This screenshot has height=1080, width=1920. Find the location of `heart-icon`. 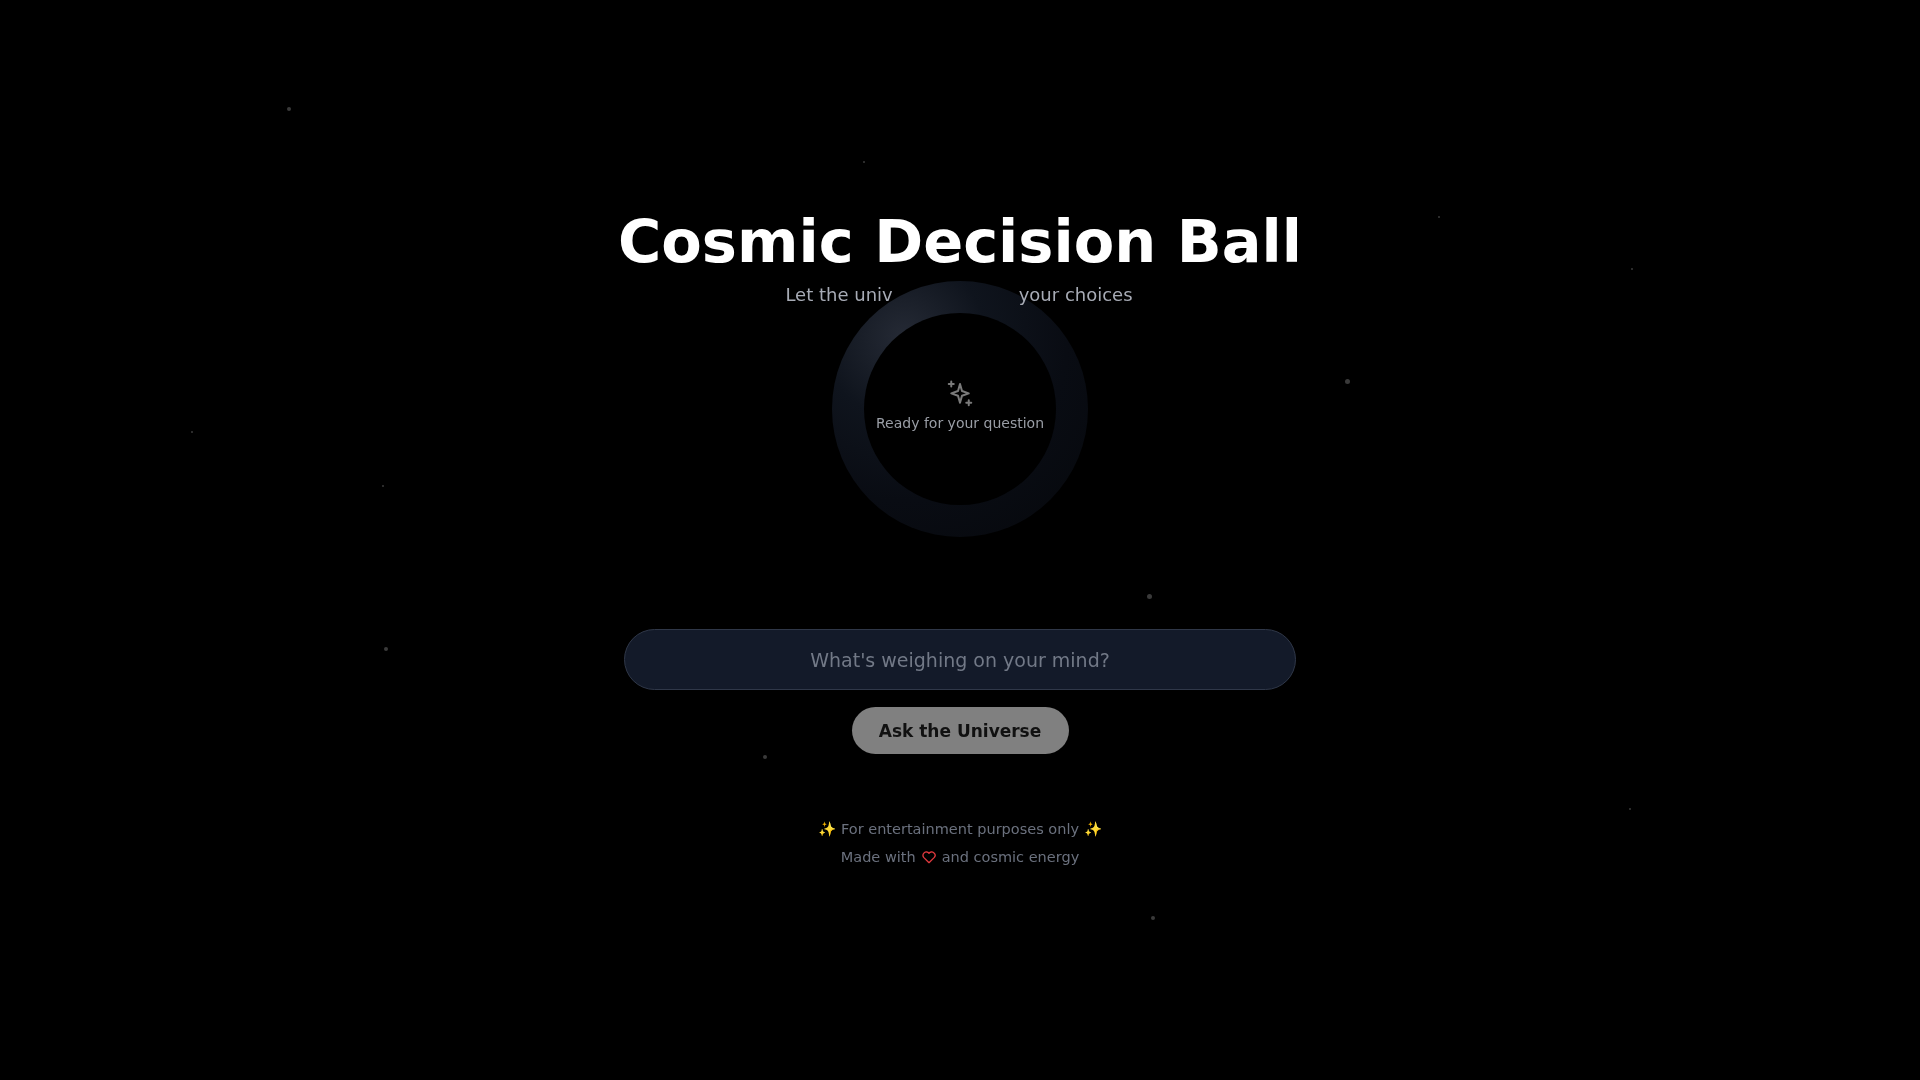

heart-icon is located at coordinates (928, 857).